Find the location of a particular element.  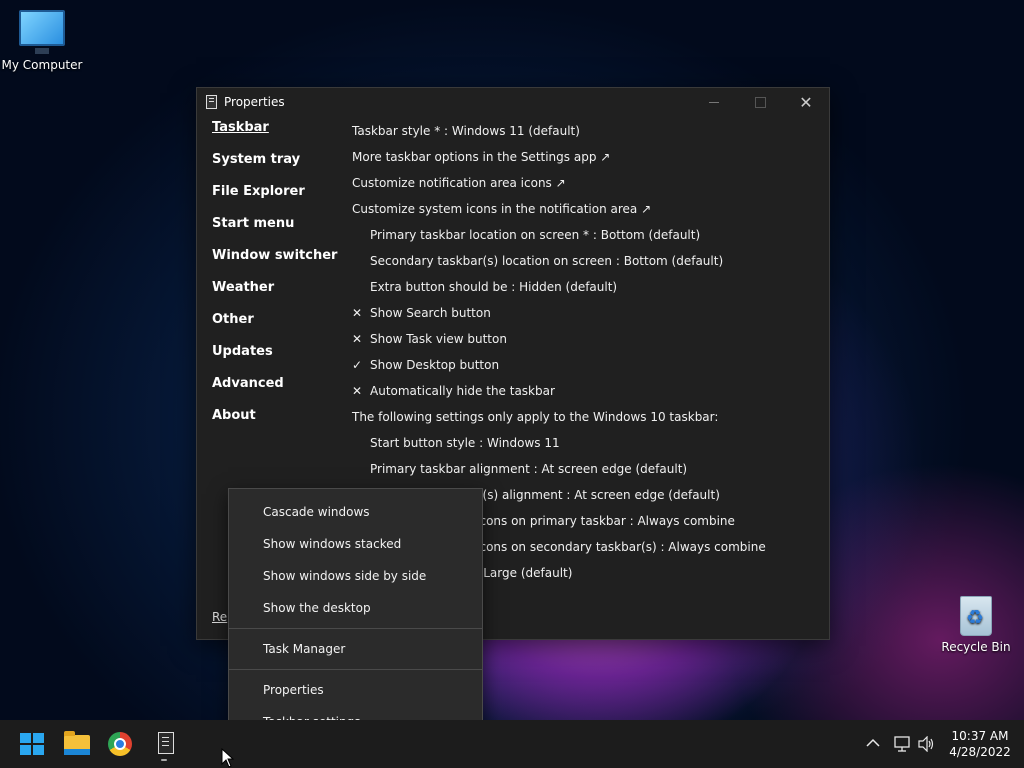

menu-item-show-the-desktop: Show the desktop is located at coordinates (355, 608).